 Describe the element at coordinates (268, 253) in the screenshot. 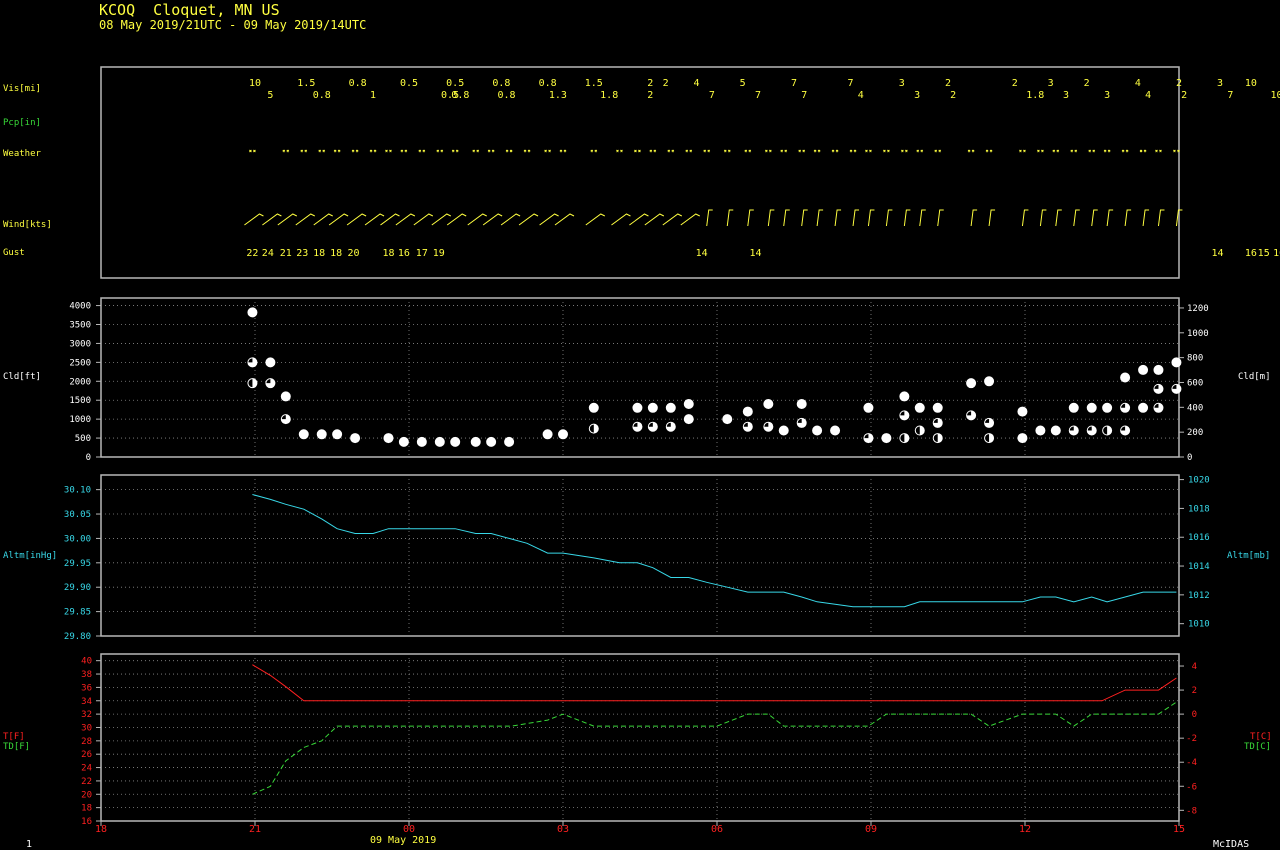

I see `gust-value: 24` at that location.